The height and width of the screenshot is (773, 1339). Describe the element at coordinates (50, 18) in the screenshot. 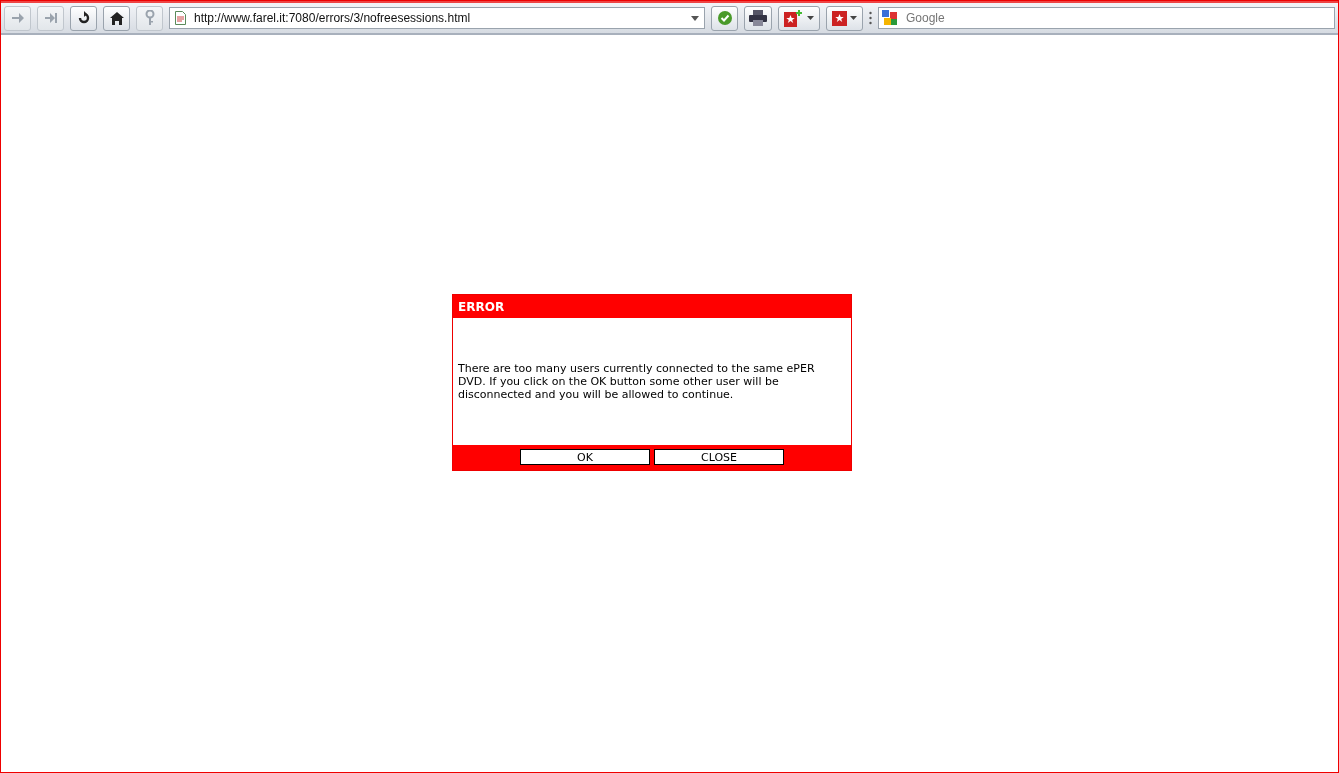

I see `skip-forward-icon` at that location.